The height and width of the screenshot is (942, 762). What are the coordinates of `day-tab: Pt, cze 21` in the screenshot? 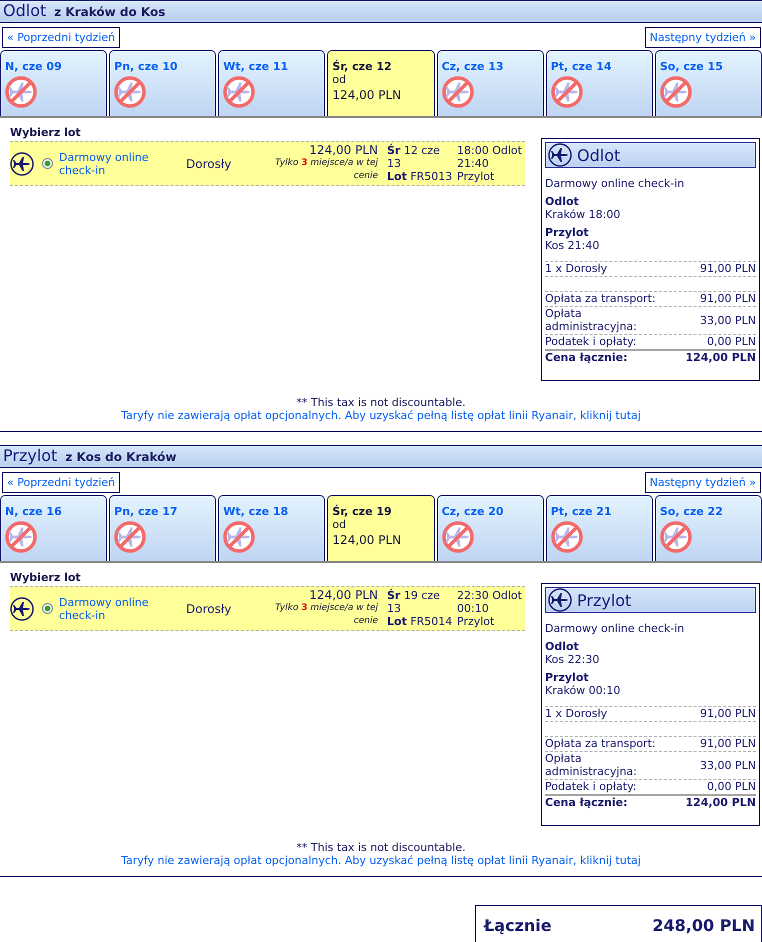 It's located at (599, 528).